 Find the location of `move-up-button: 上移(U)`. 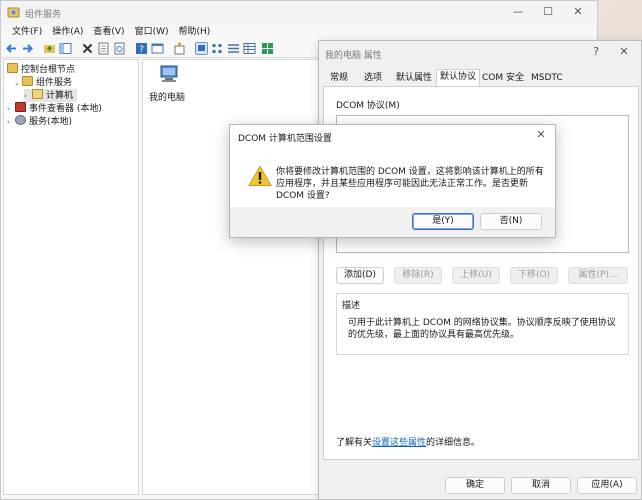

move-up-button: 上移(U) is located at coordinates (476, 275).